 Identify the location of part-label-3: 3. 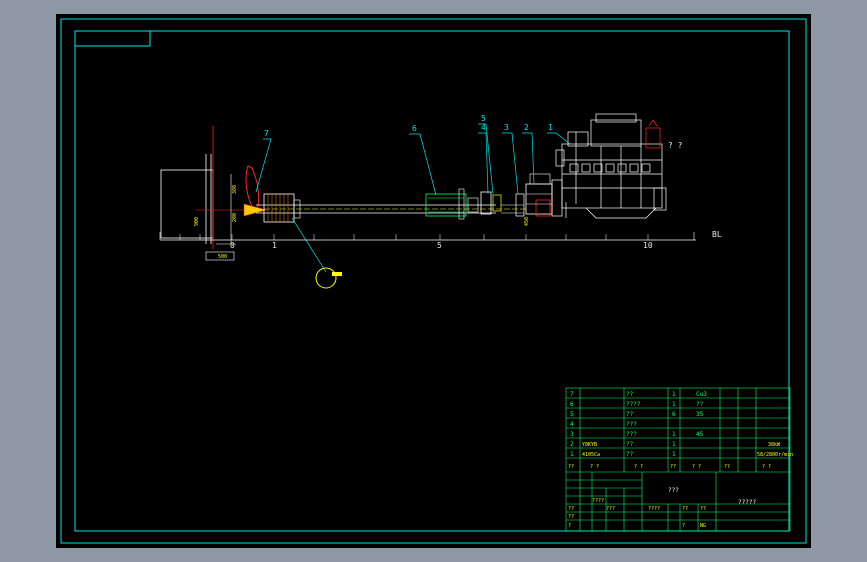
(506, 127).